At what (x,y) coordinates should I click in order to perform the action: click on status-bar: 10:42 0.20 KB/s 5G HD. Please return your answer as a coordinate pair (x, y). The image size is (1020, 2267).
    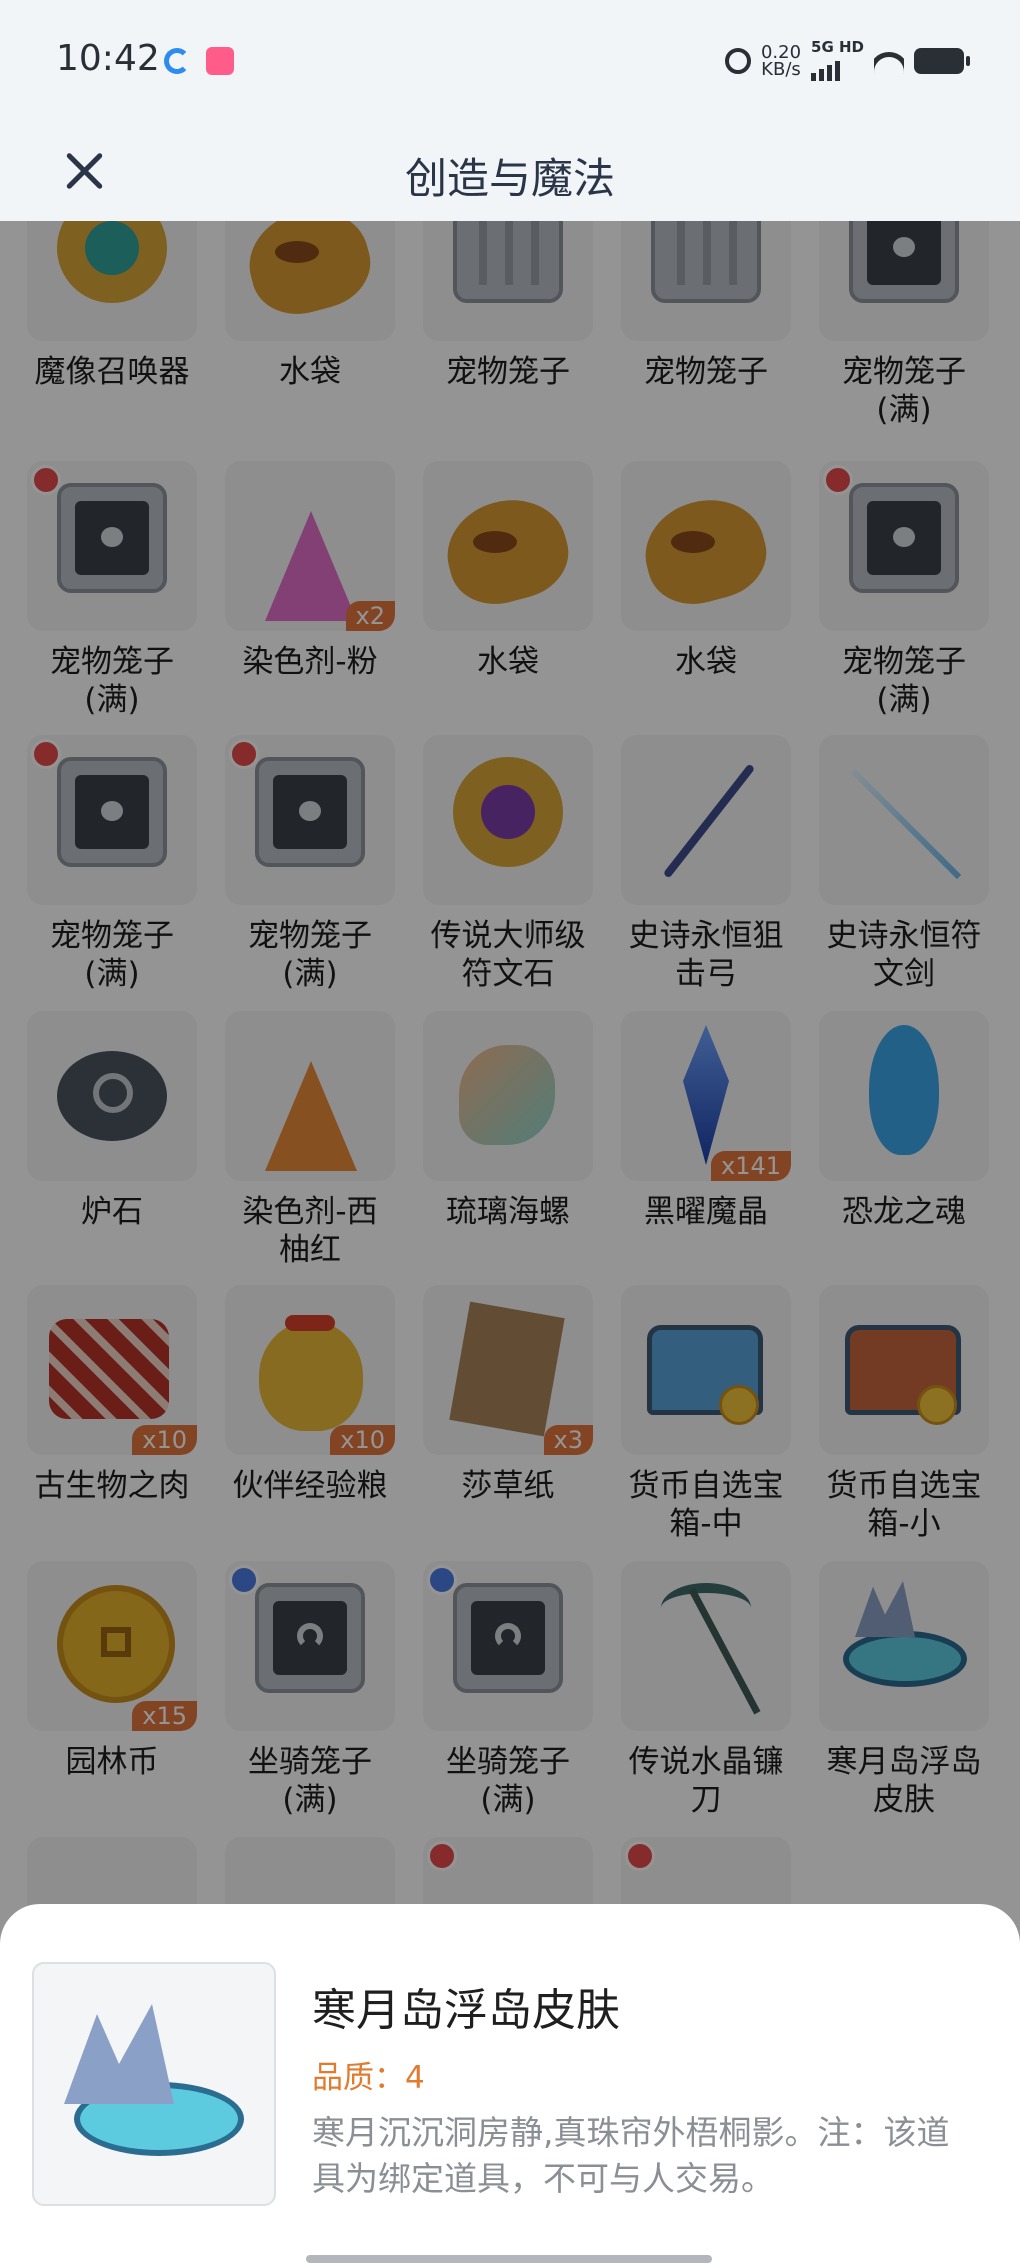
    Looking at the image, I should click on (510, 62).